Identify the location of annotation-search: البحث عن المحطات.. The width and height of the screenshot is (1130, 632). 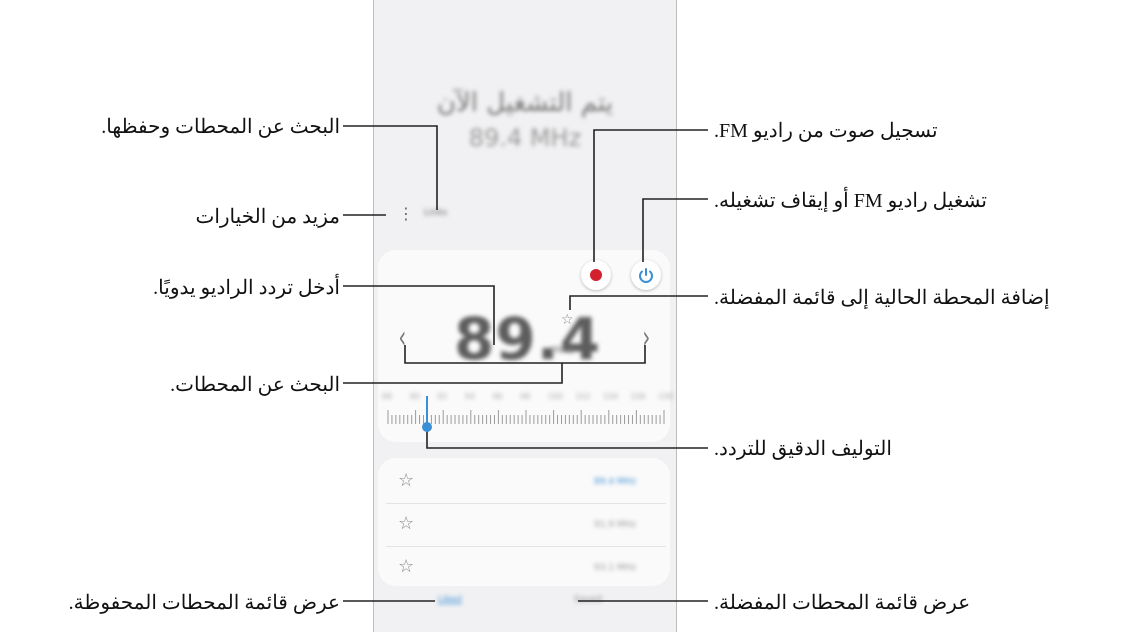
(255, 385).